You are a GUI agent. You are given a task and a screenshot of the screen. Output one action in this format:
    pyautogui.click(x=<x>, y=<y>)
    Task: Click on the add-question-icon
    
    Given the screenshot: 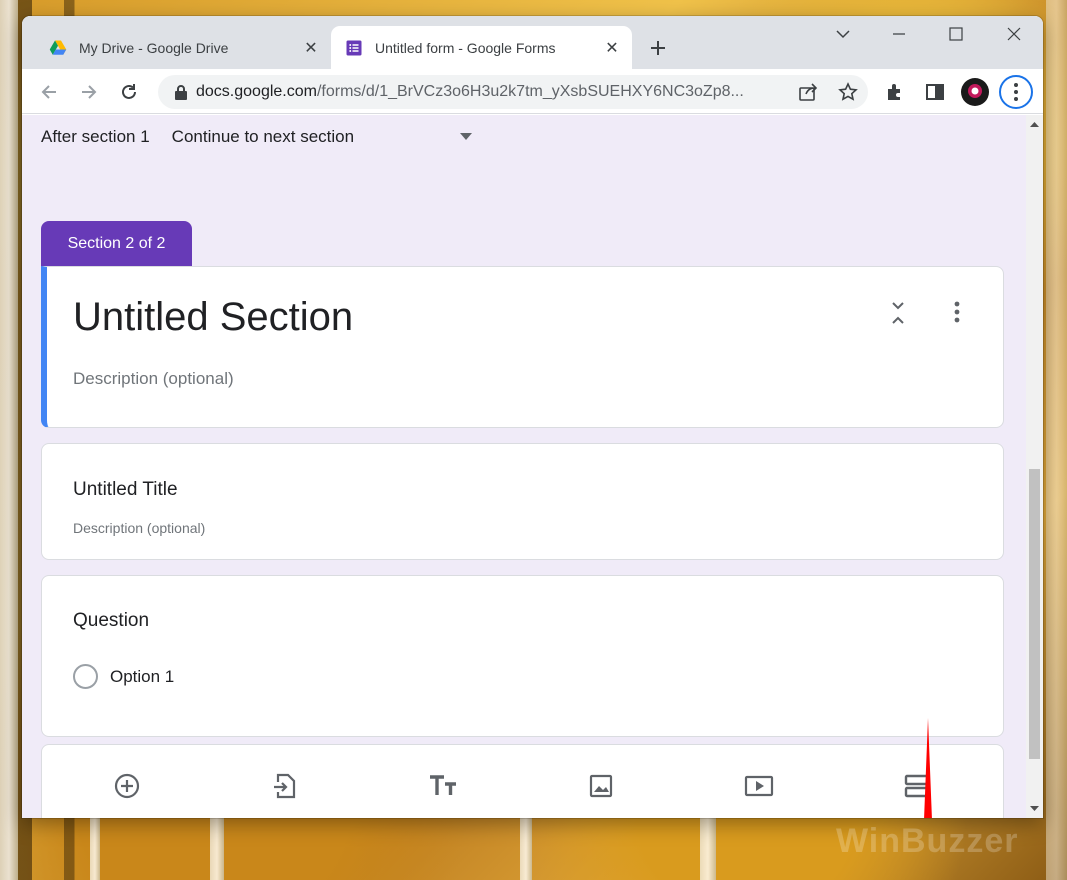 What is the action you would take?
    pyautogui.click(x=127, y=786)
    